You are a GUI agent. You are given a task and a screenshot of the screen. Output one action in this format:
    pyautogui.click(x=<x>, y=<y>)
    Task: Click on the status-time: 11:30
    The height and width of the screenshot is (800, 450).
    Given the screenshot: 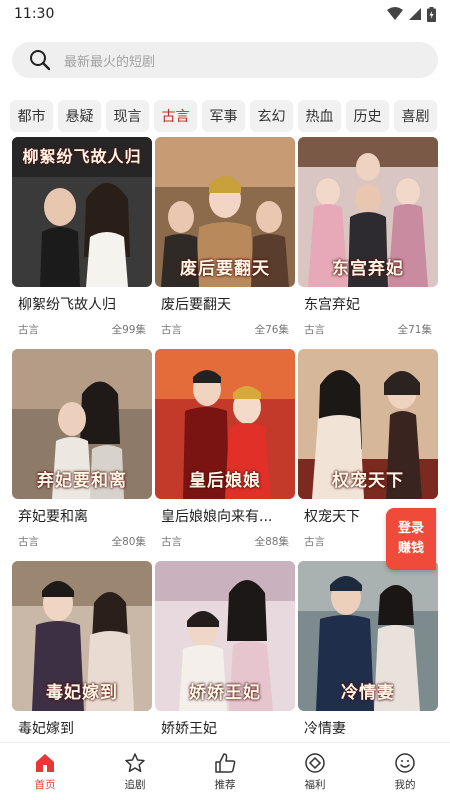 What is the action you would take?
    pyautogui.click(x=34, y=14)
    